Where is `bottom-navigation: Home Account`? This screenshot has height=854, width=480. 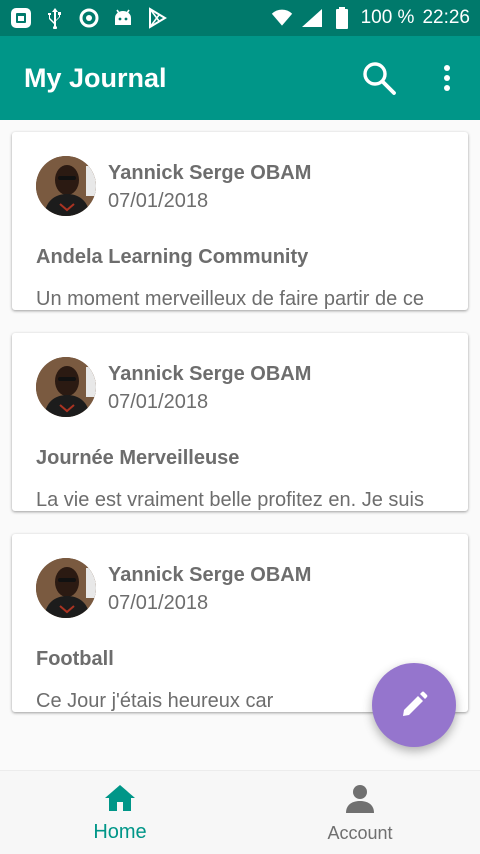 bottom-navigation: Home Account is located at coordinates (240, 812).